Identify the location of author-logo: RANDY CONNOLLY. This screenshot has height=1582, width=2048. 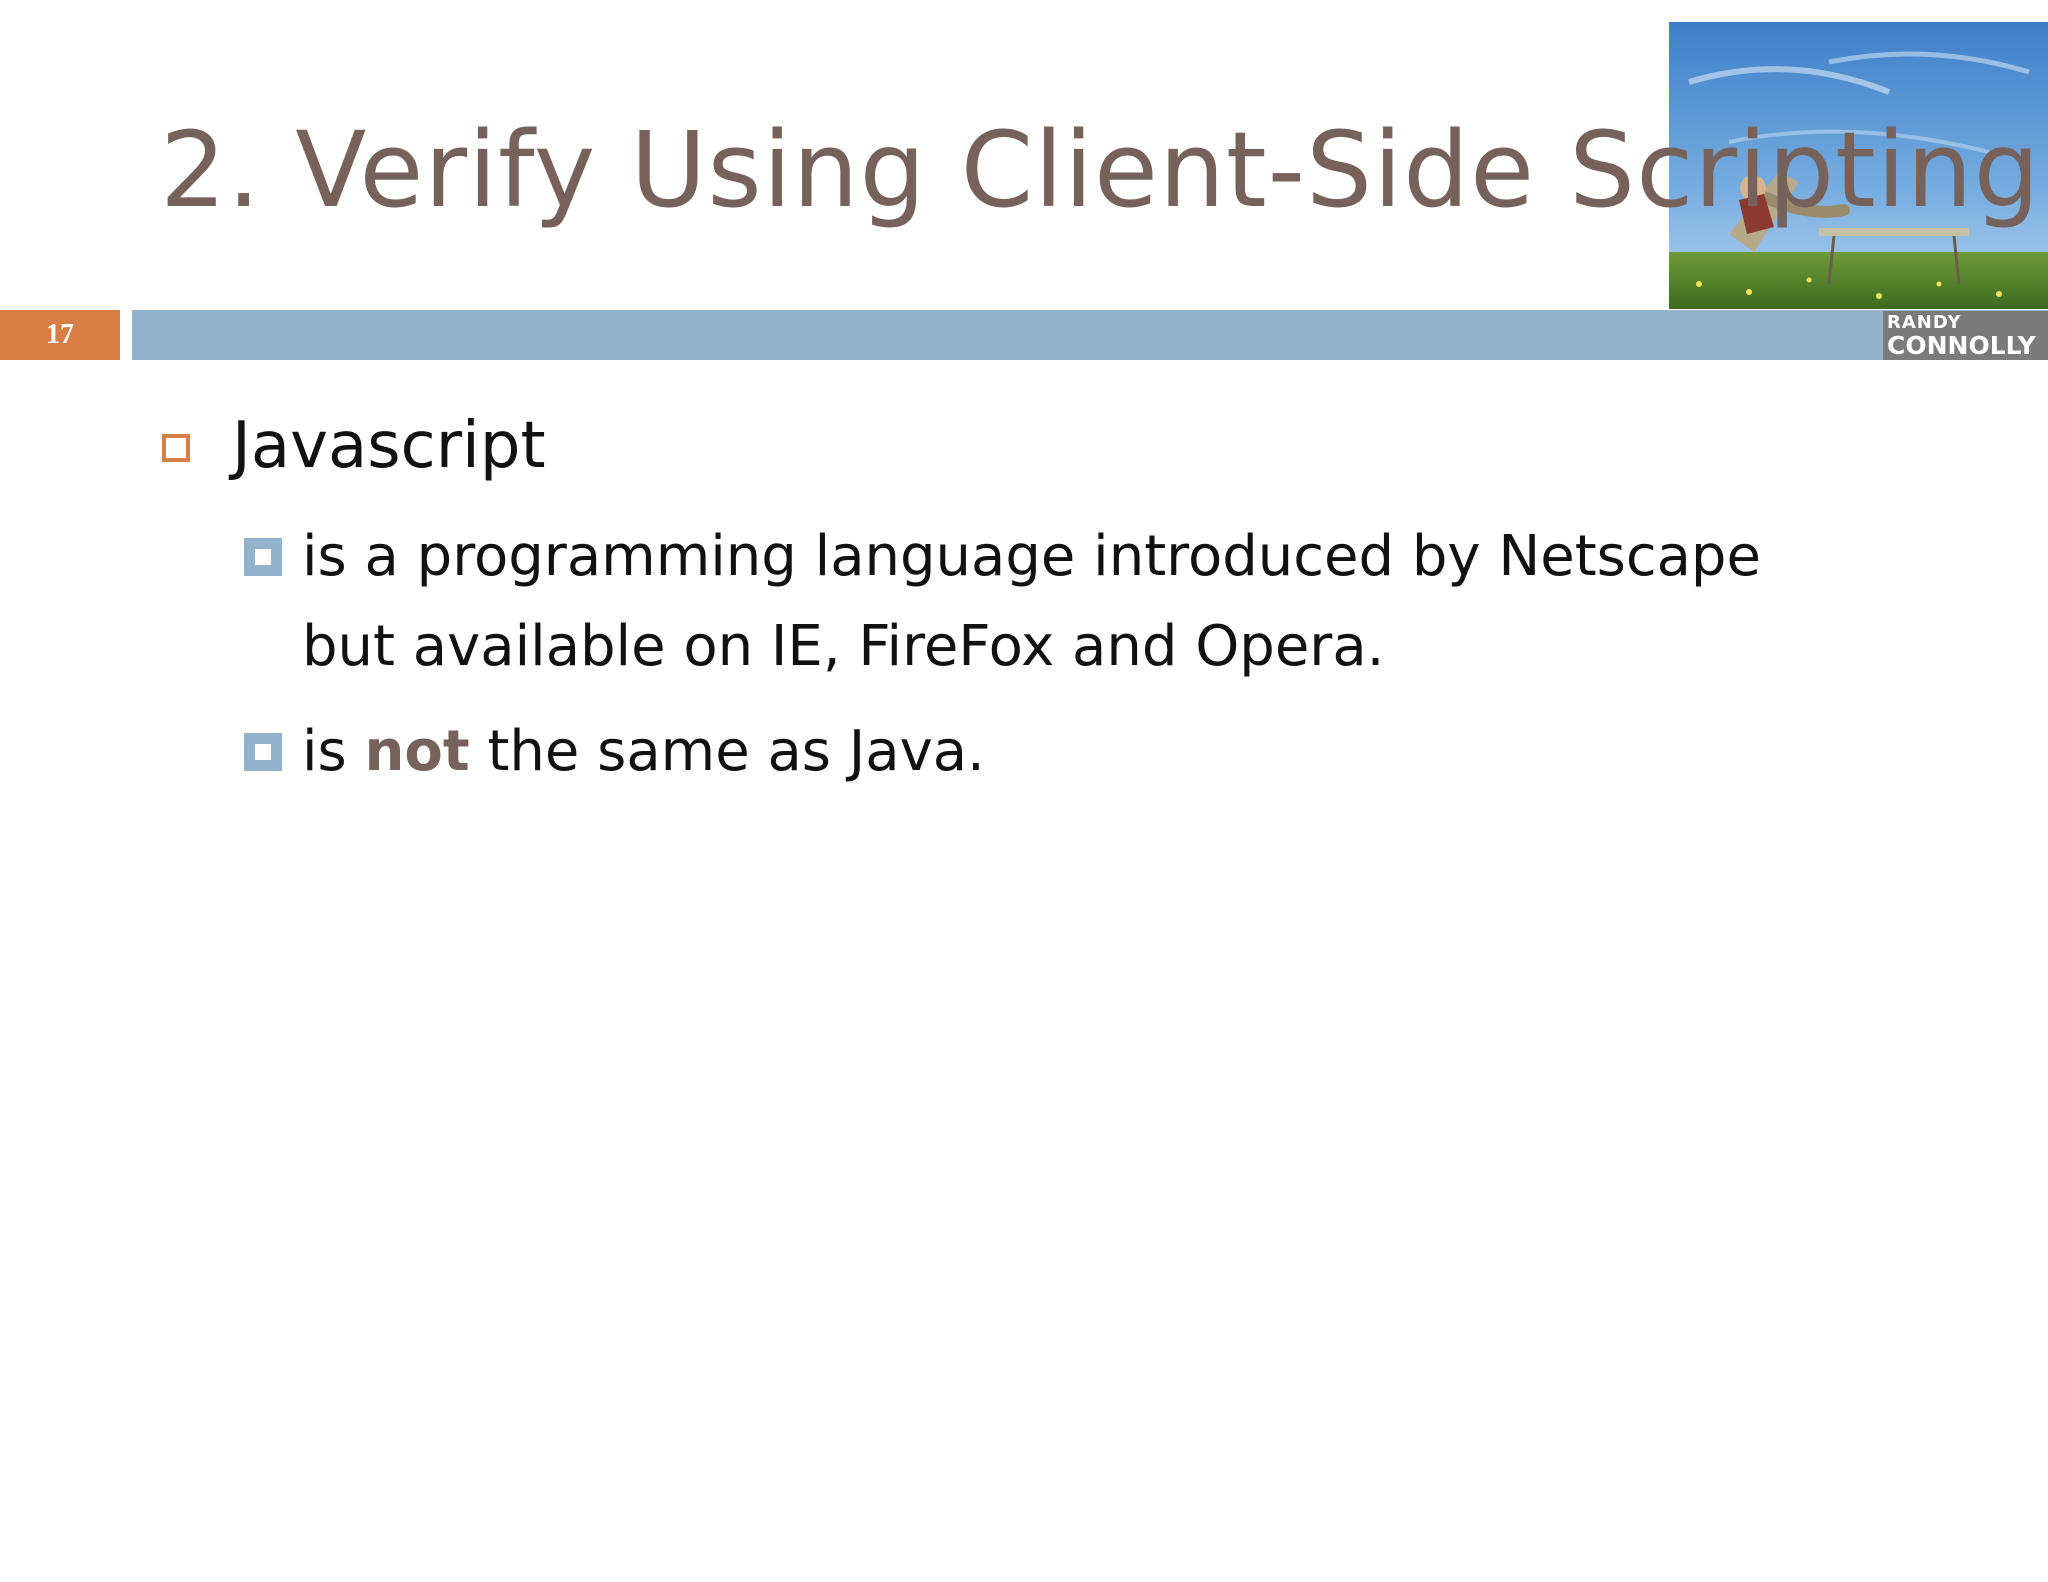
(1965, 335).